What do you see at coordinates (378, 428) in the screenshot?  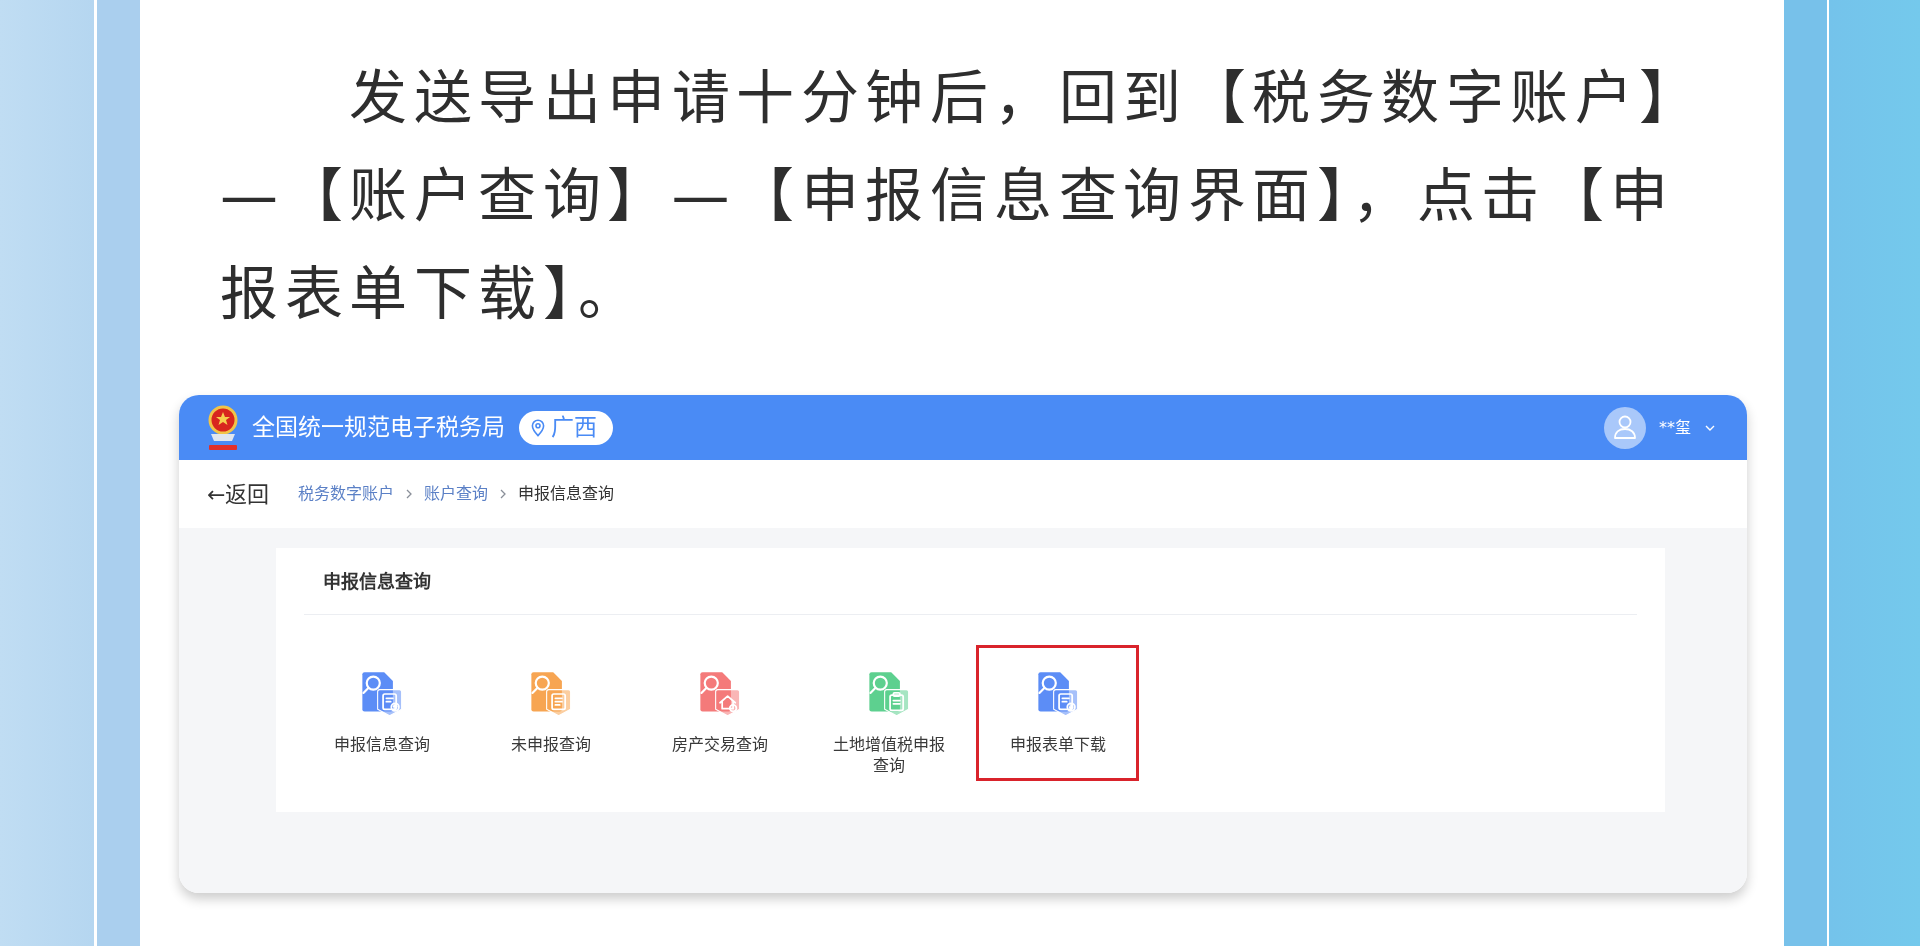 I see `site-title: 全国统一规范电子税务局` at bounding box center [378, 428].